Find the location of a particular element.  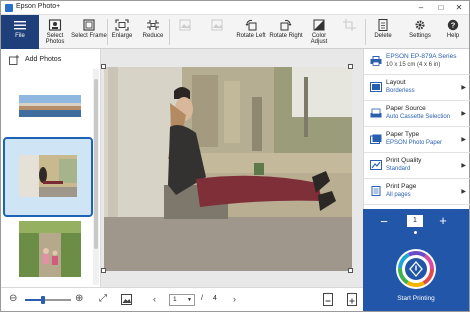

paper-type-label: Paper Type is located at coordinates (403, 134).